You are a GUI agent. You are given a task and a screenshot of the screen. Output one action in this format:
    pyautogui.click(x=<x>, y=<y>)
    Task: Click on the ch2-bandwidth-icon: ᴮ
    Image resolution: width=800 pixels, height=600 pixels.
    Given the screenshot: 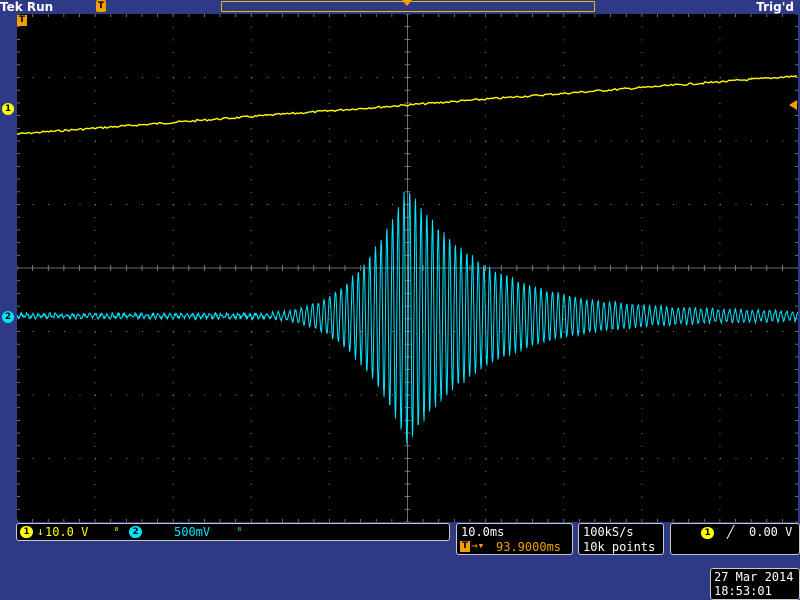 What is the action you would take?
    pyautogui.click(x=240, y=532)
    